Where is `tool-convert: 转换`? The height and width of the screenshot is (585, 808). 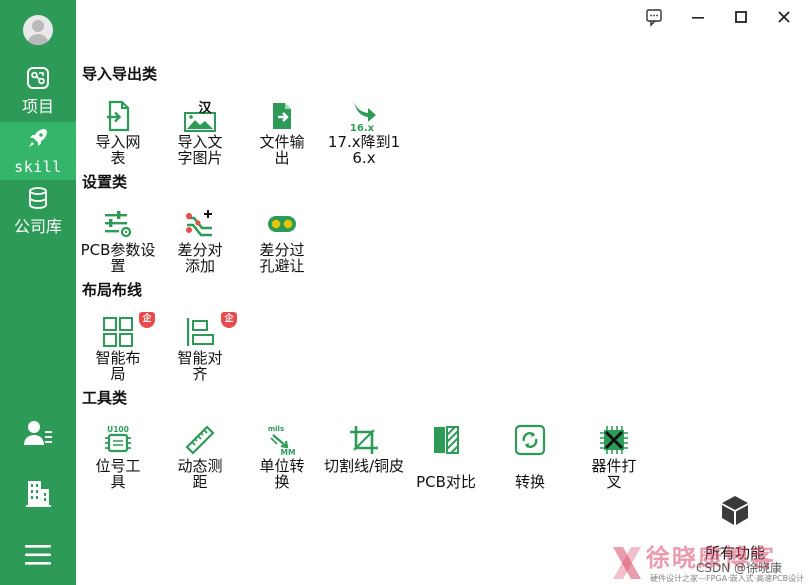
tool-convert: 转换 is located at coordinates (530, 460).